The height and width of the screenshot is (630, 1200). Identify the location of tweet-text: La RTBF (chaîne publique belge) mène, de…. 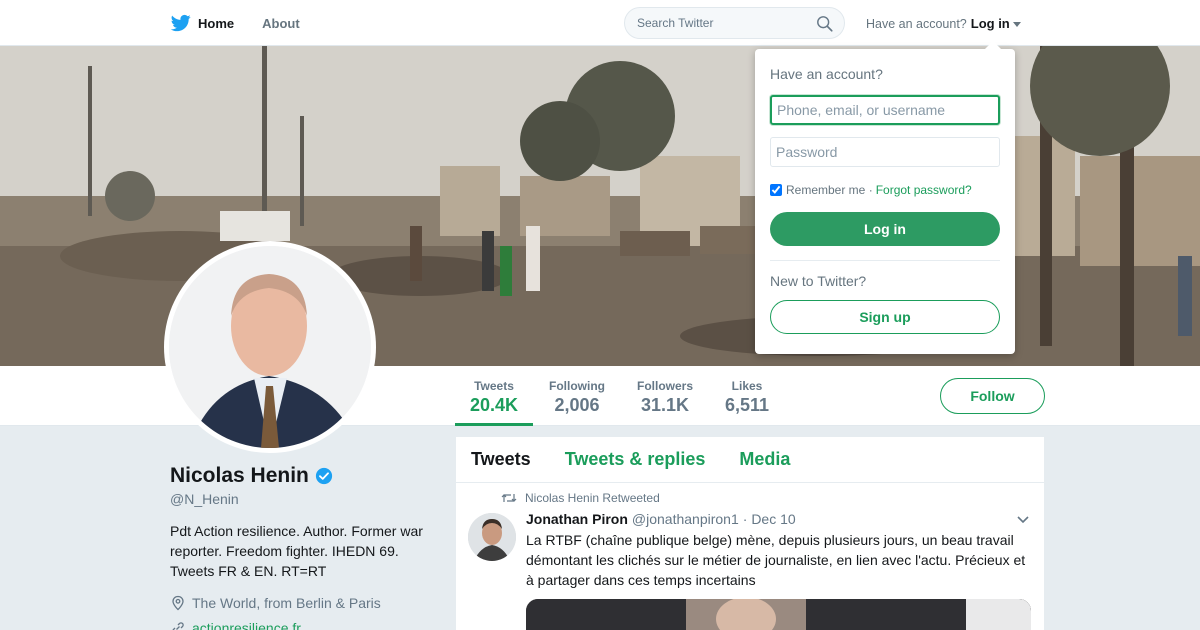
(776, 560).